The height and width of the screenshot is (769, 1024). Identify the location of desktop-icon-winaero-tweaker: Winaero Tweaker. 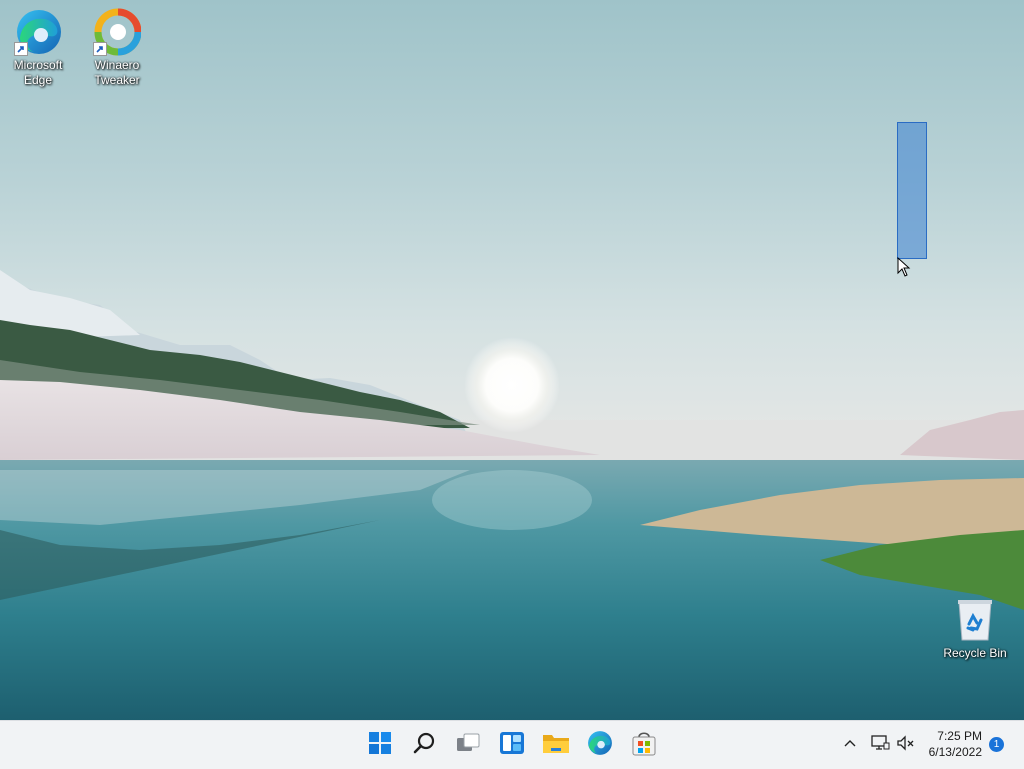
(117, 48).